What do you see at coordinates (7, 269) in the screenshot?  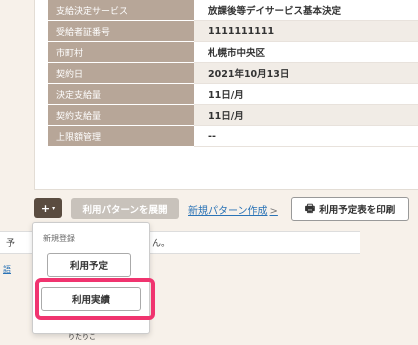 I see `background-link: 語` at bounding box center [7, 269].